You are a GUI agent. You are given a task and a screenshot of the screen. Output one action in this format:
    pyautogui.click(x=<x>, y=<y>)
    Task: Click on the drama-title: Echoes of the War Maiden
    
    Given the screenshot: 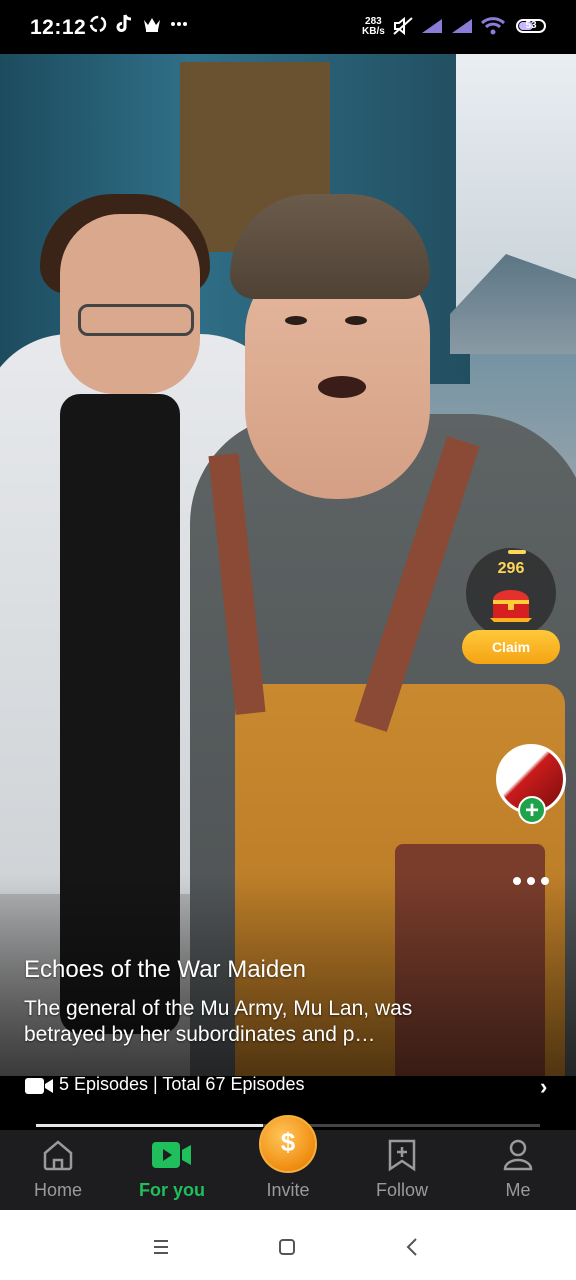 What is the action you would take?
    pyautogui.click(x=254, y=970)
    